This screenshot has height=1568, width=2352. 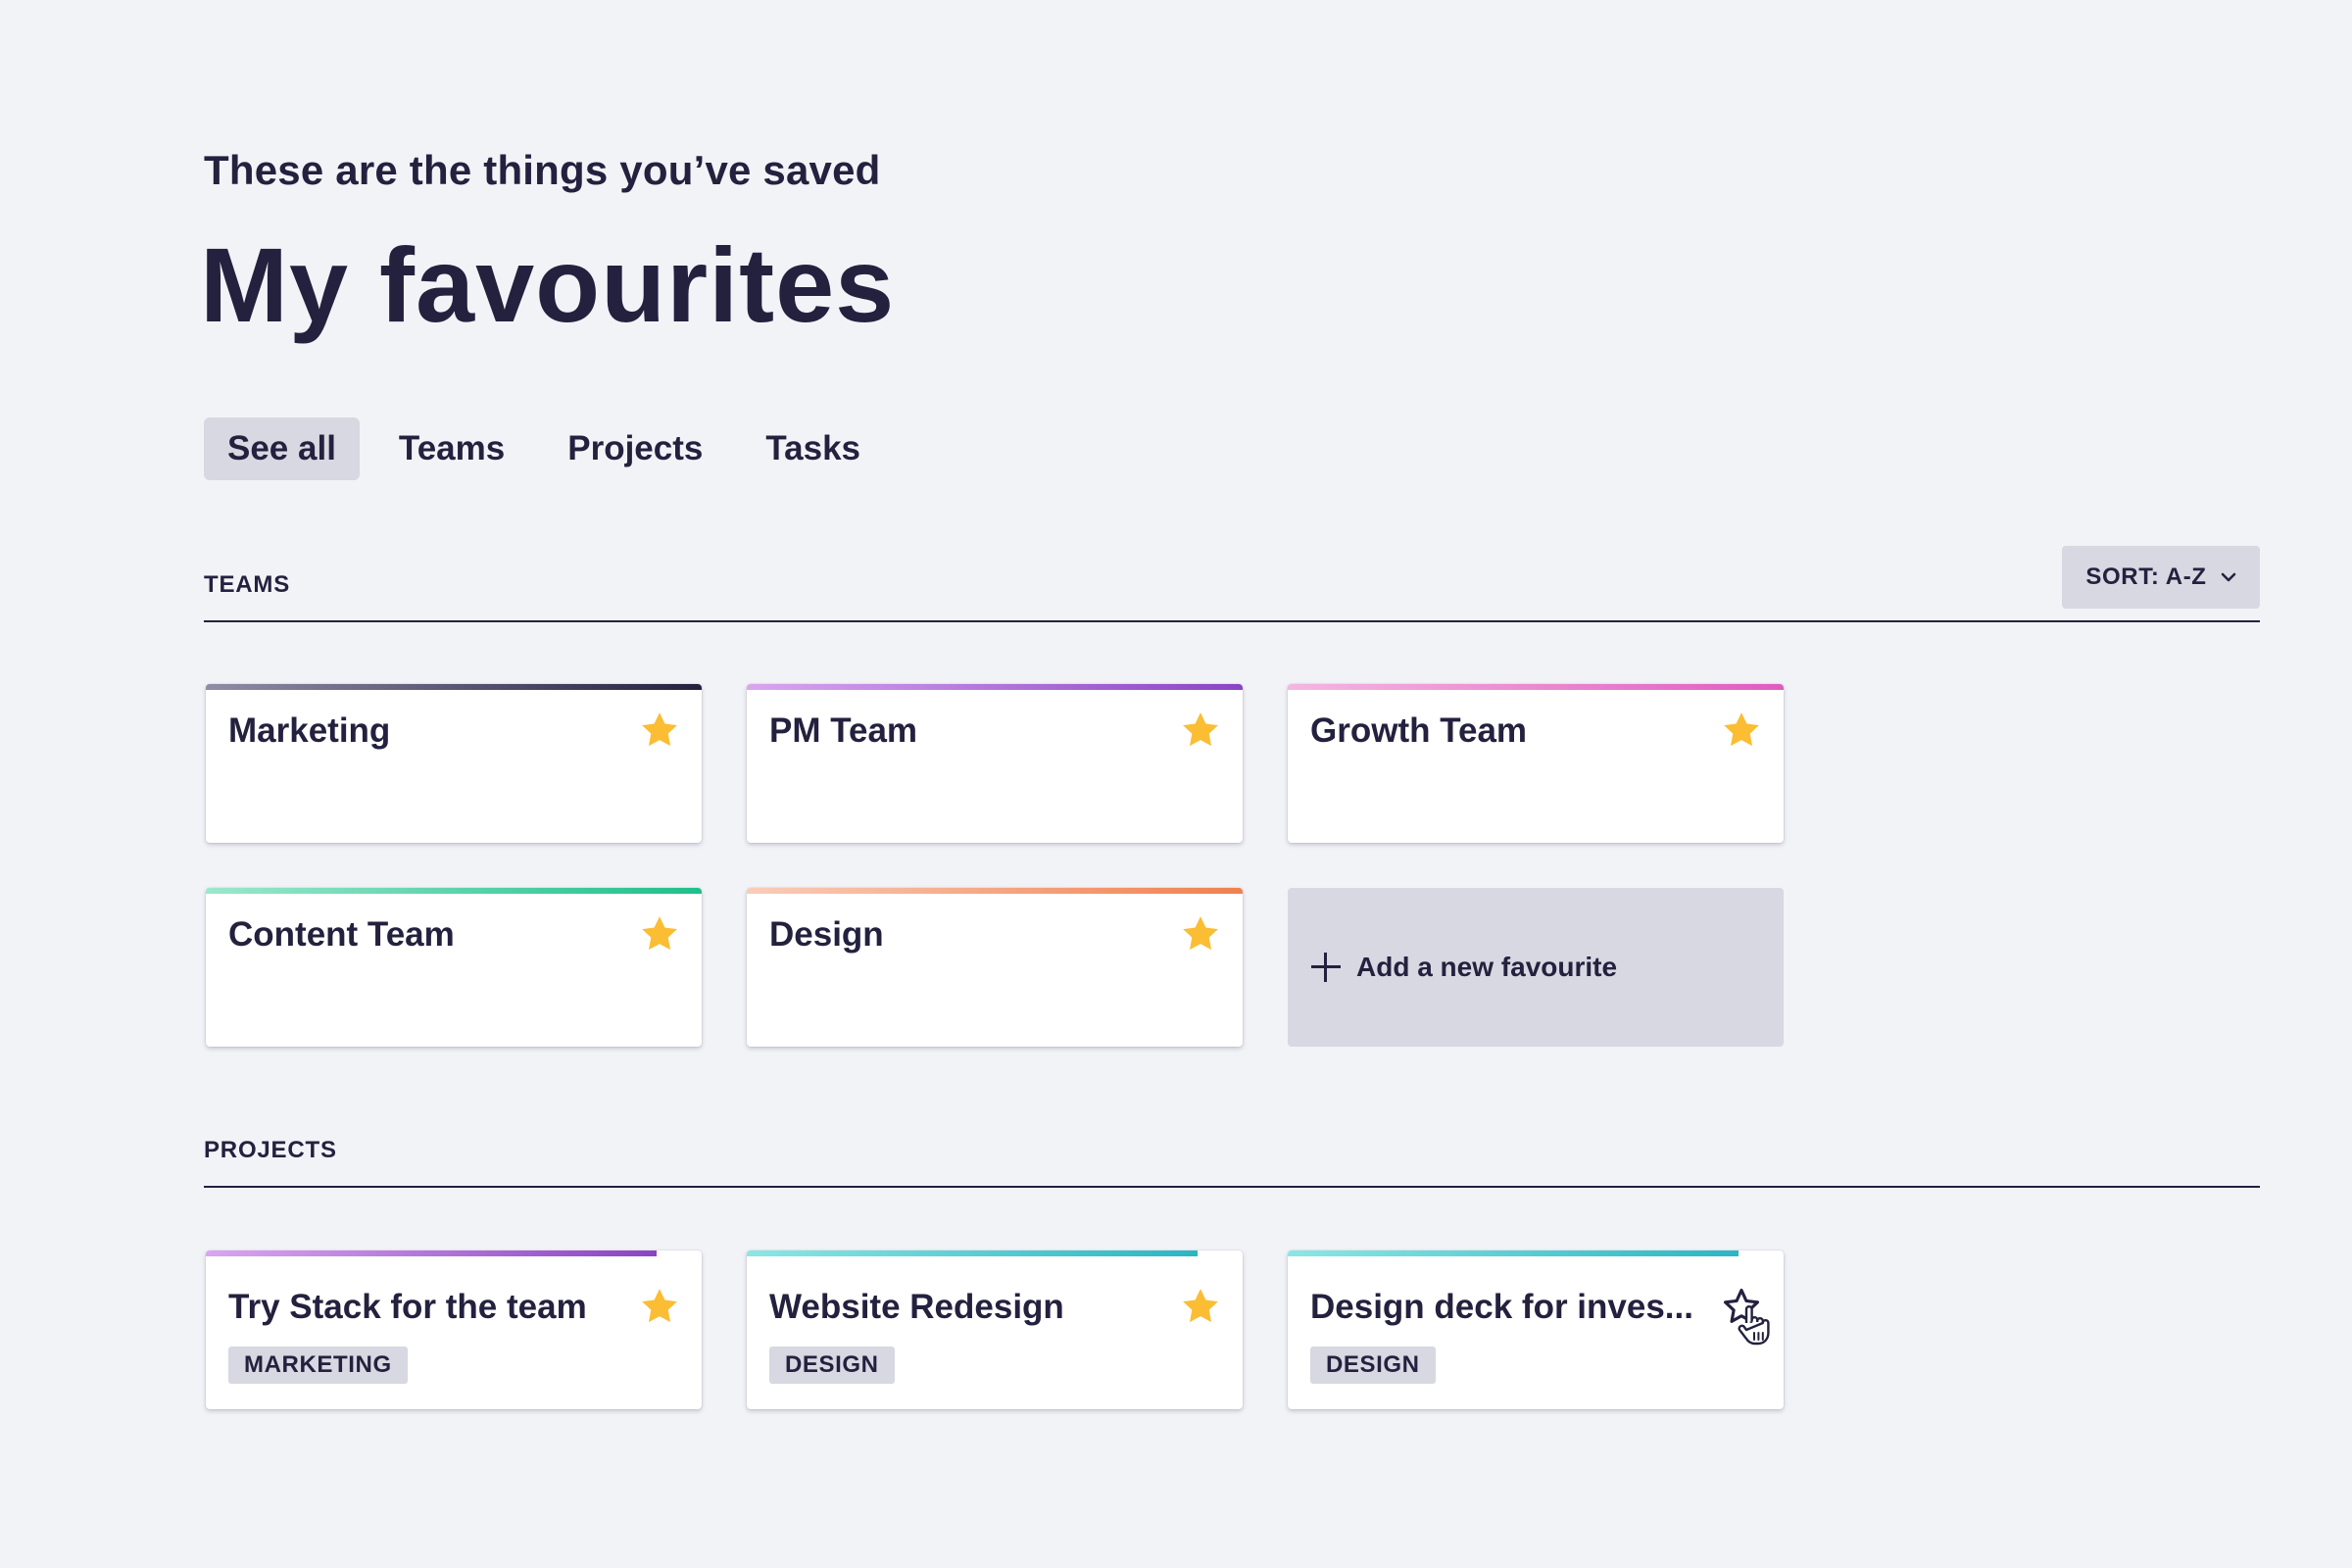 What do you see at coordinates (995, 763) in the screenshot?
I see `team-card-pm-team: PM Team` at bounding box center [995, 763].